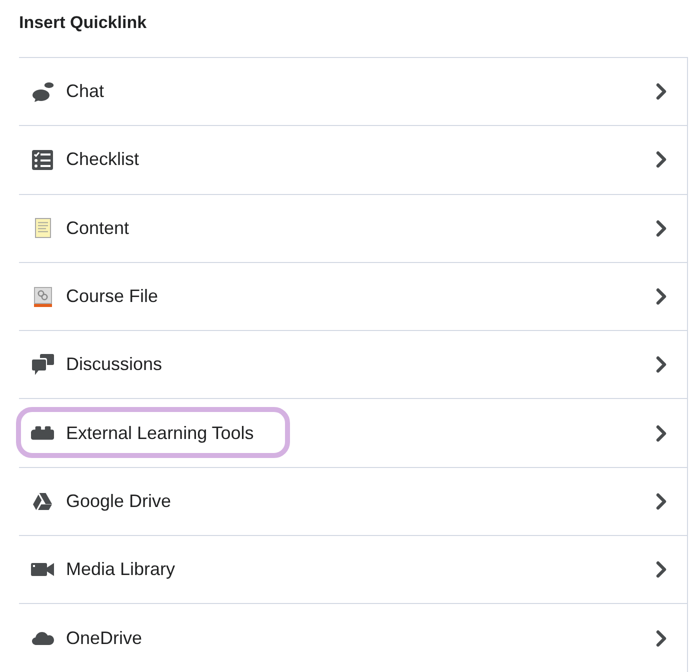  I want to click on checklist-icon, so click(42, 160).